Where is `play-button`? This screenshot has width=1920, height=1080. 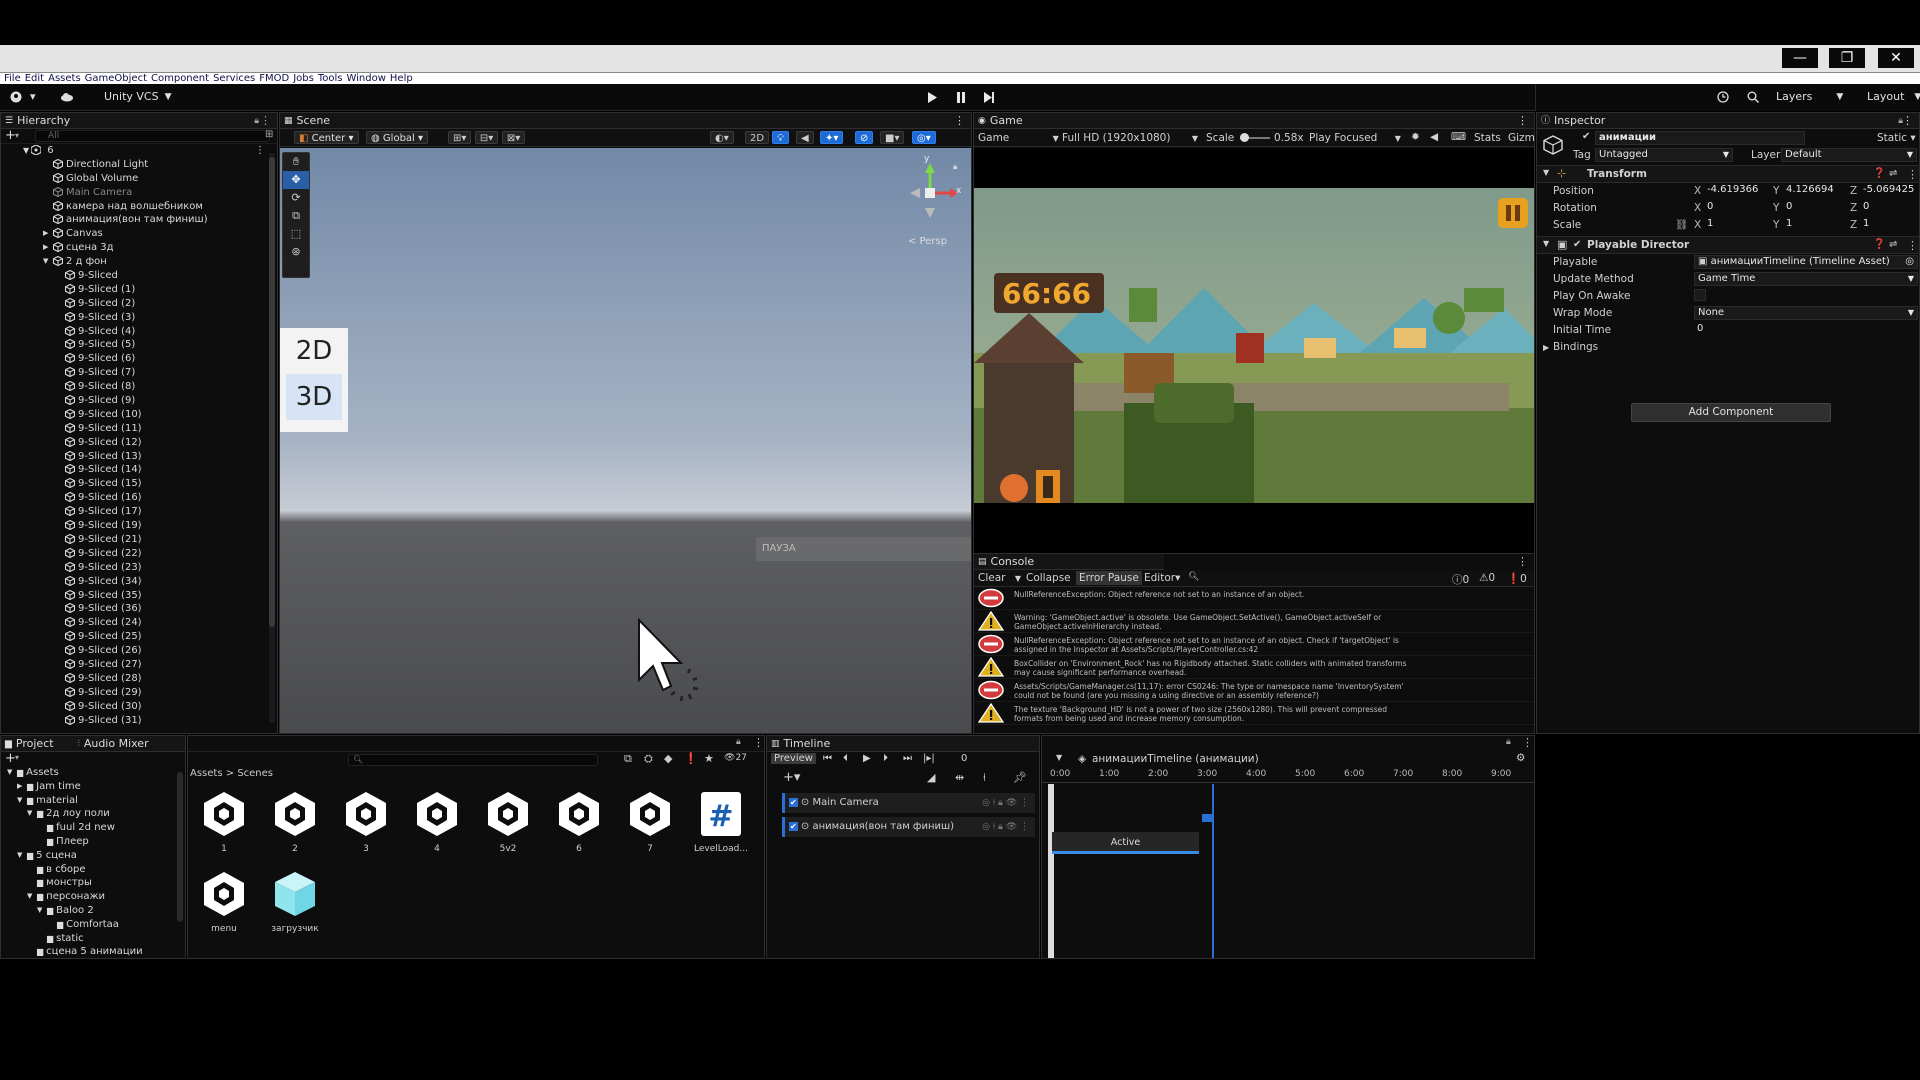
play-button is located at coordinates (932, 97).